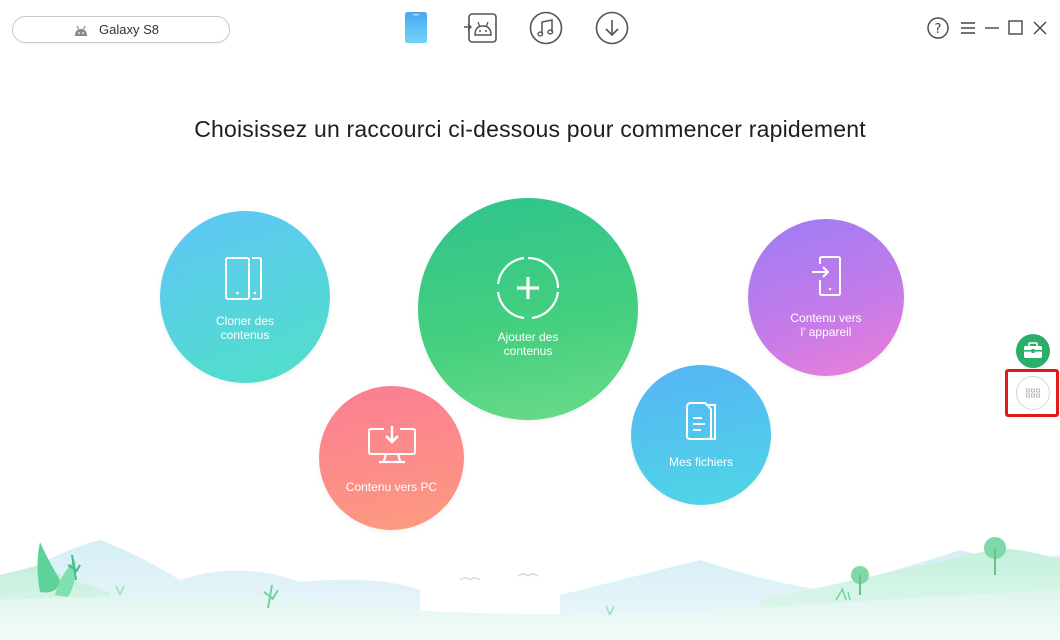 This screenshot has height=640, width=1060. Describe the element at coordinates (701, 421) in the screenshot. I see `document-icon` at that location.